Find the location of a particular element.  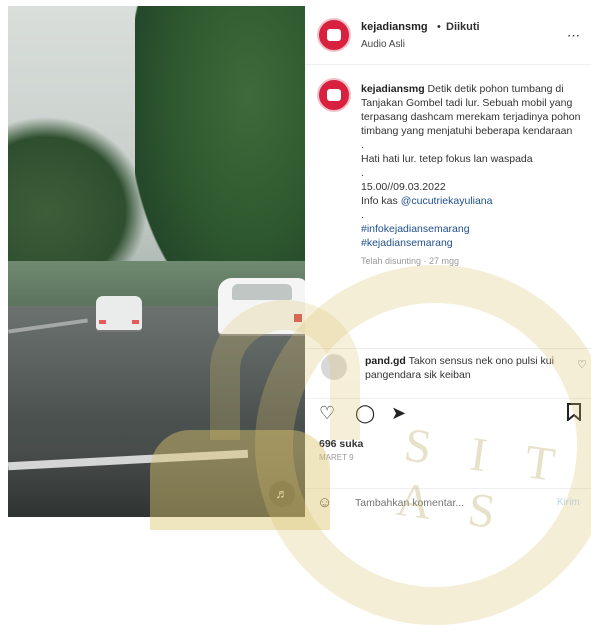

caption-info: Info kas @cucutriekayuliana is located at coordinates (472, 201).